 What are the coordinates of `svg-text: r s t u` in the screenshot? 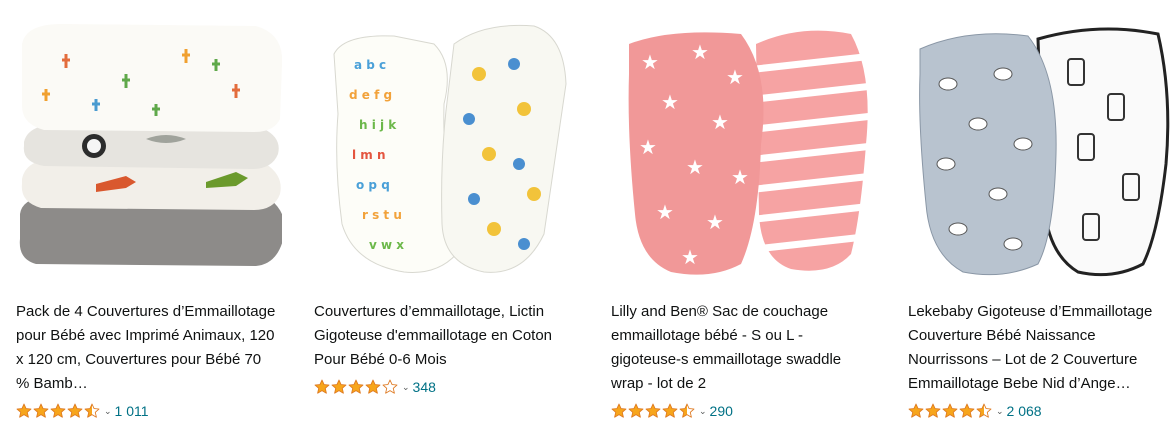 It's located at (382, 215).